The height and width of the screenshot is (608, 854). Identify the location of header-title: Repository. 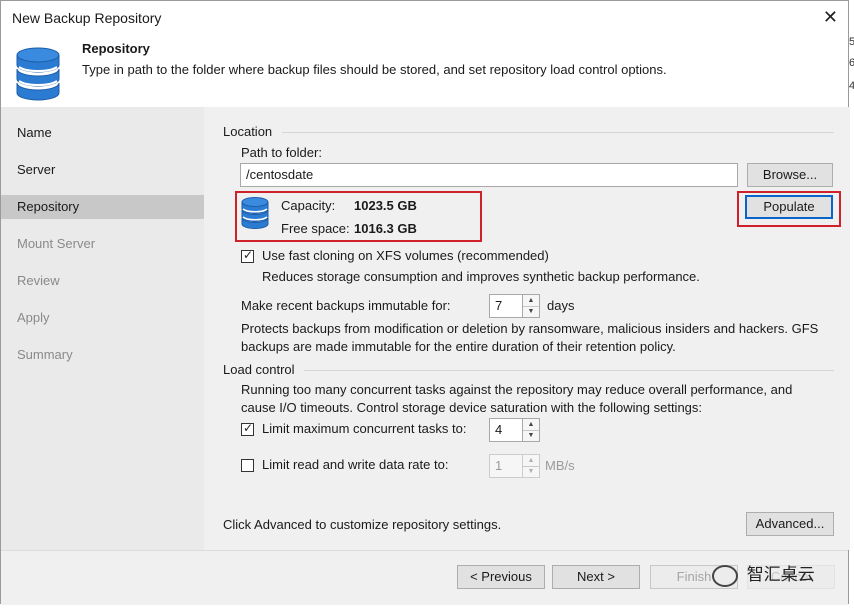
(116, 48).